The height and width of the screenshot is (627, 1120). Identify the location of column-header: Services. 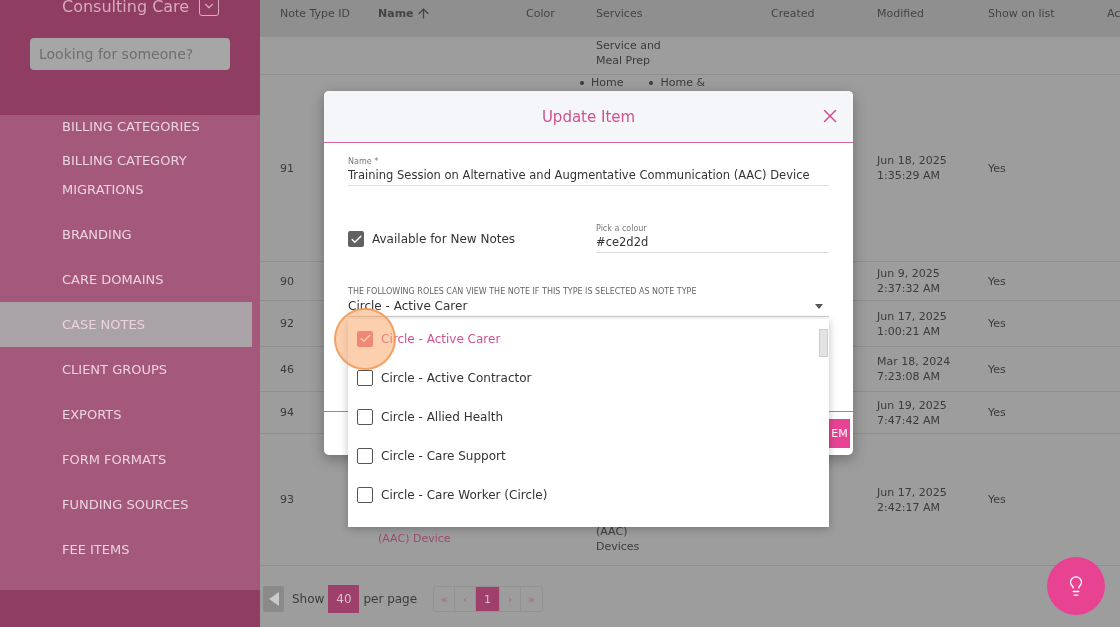
(683, 18).